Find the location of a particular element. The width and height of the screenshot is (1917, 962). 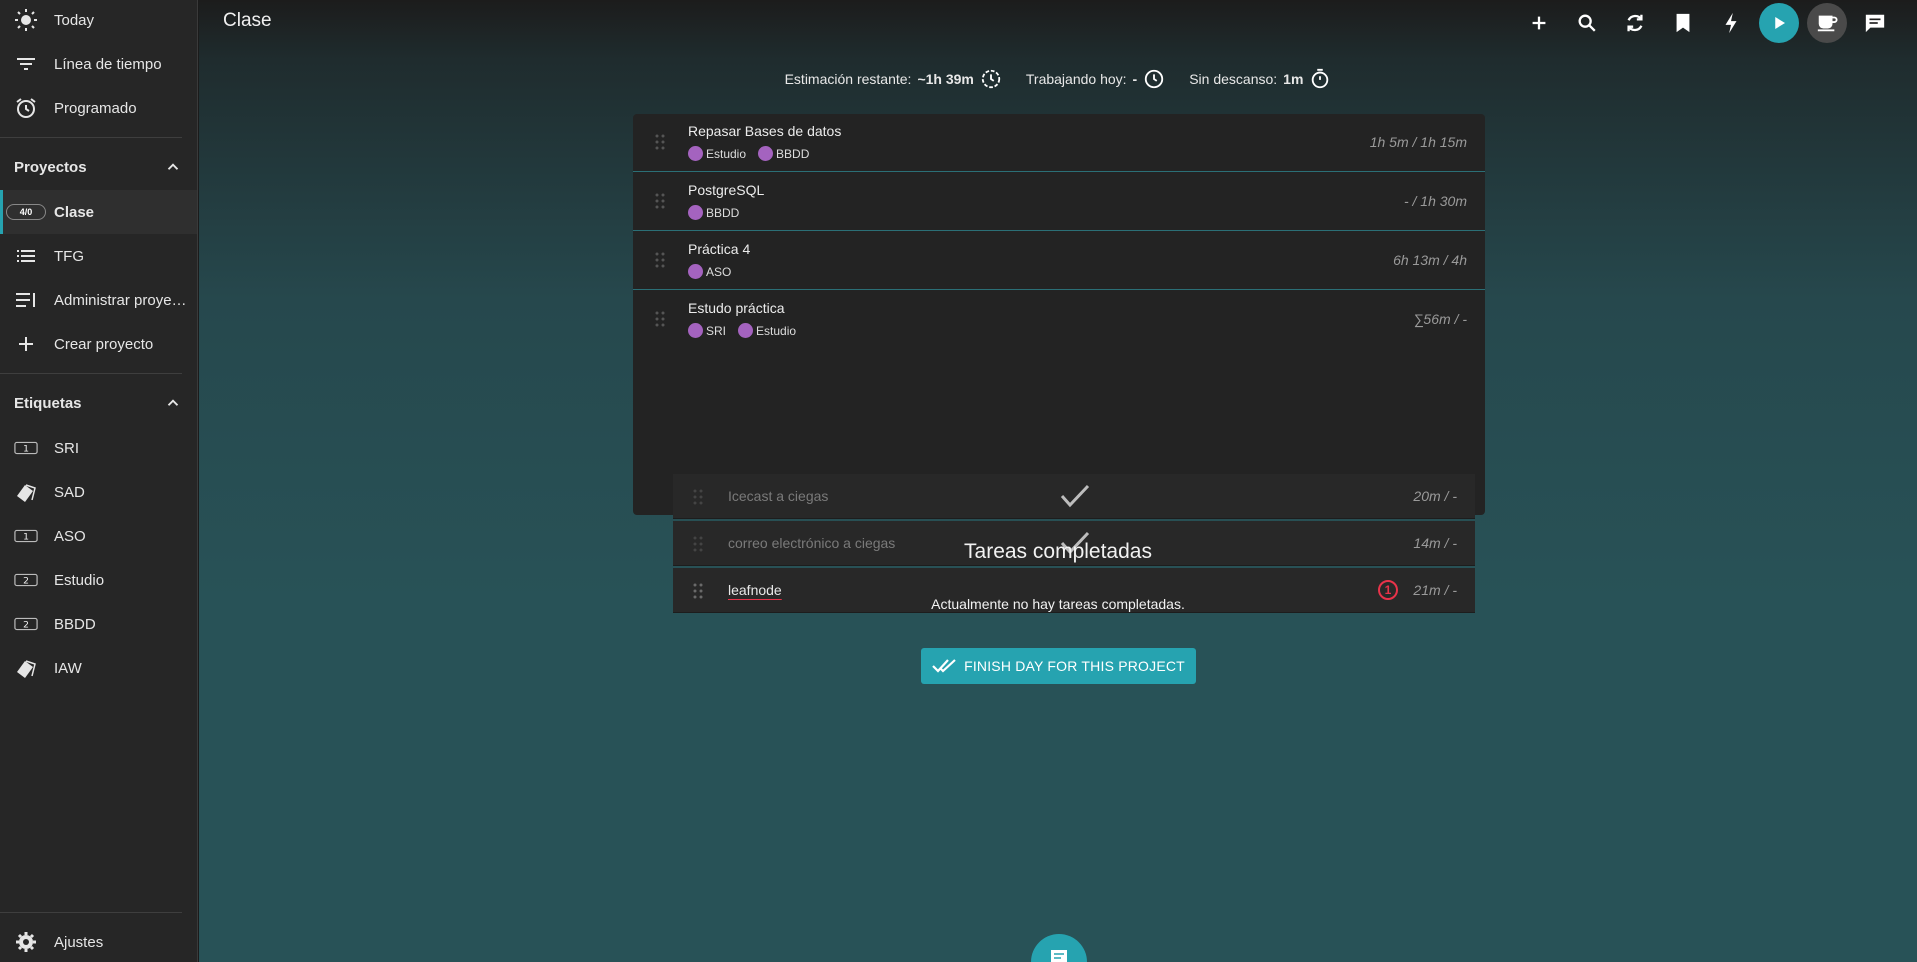

coffee-icon is located at coordinates (1827, 23).